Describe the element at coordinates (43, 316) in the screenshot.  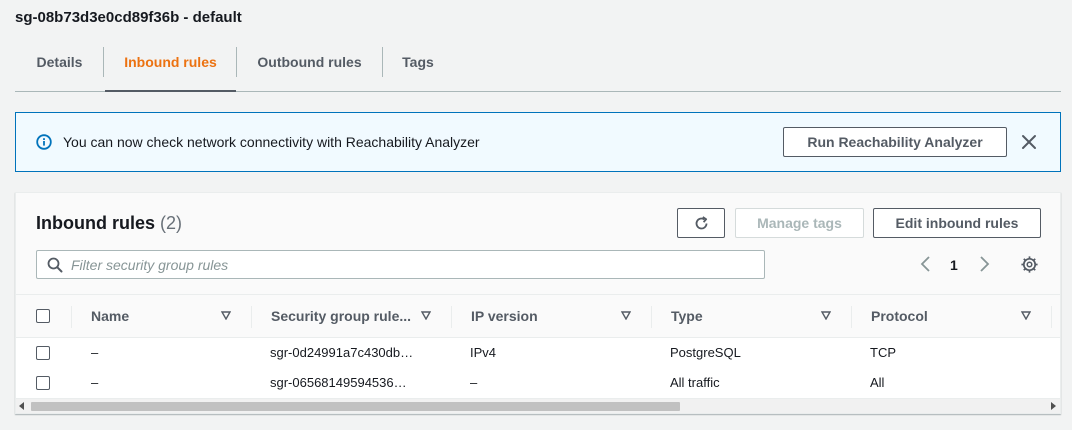
I see `select-all-checkbox` at that location.